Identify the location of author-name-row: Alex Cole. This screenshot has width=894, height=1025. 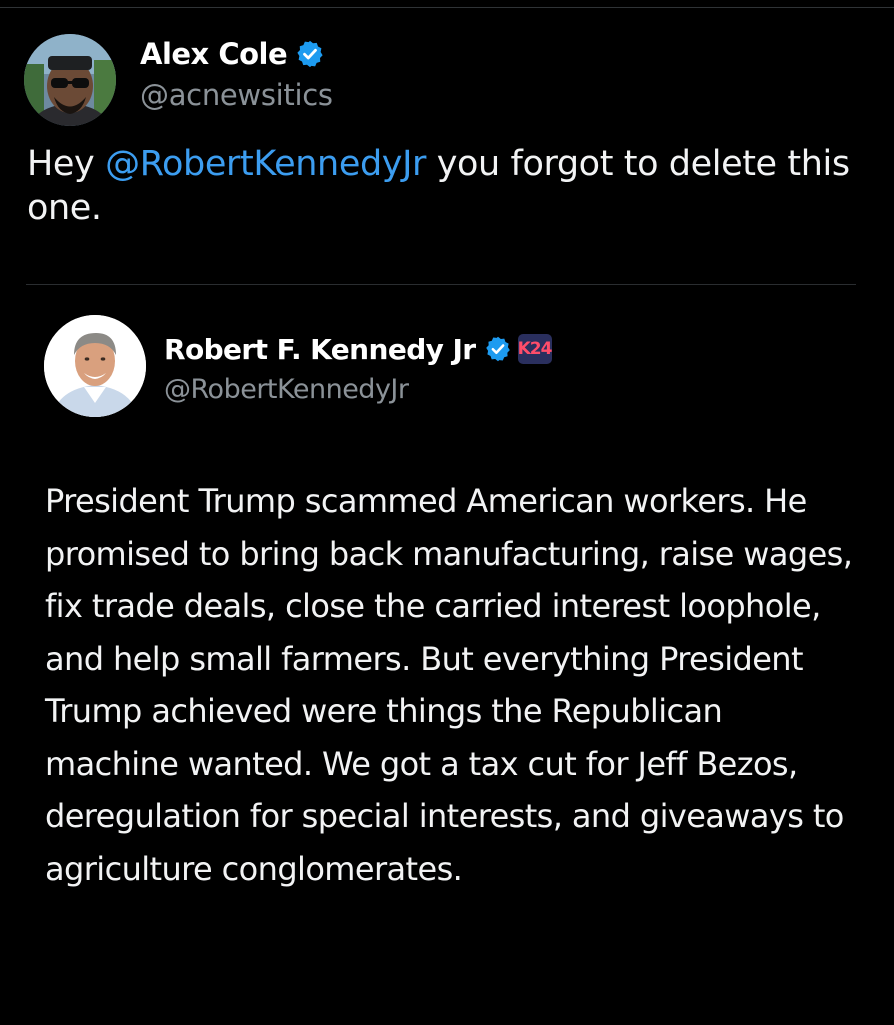
(232, 54).